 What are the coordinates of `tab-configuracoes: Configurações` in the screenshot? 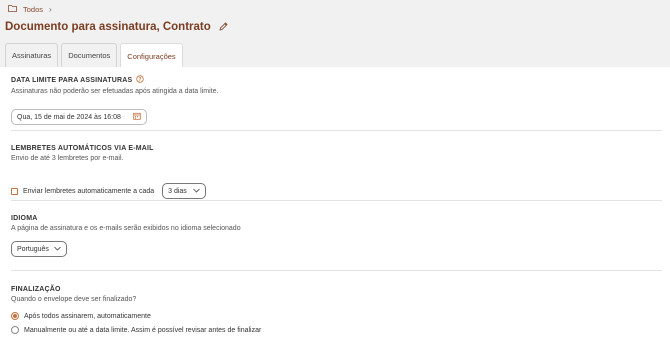 It's located at (151, 55).